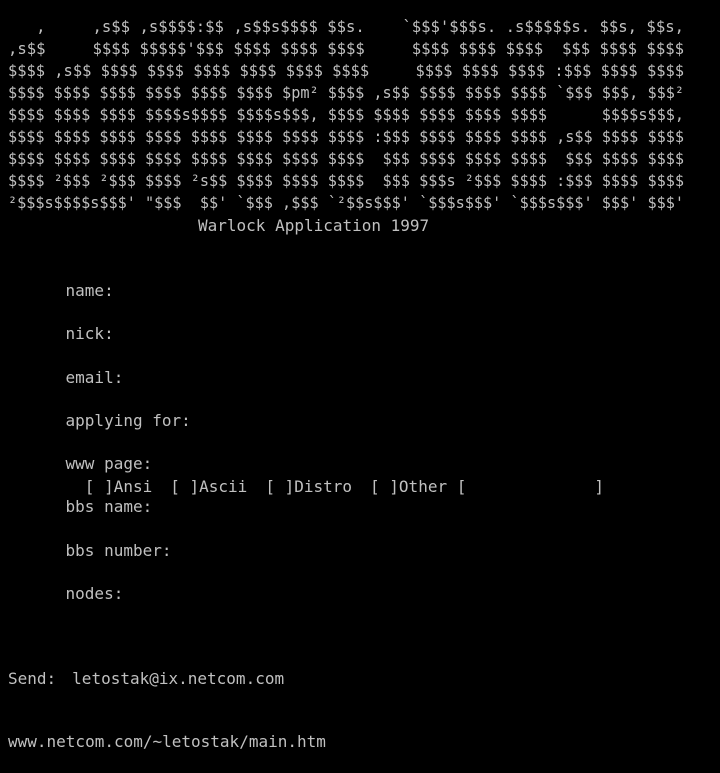 Image resolution: width=720 pixels, height=773 pixels. Describe the element at coordinates (89, 290) in the screenshot. I see `name-label: name:` at that location.